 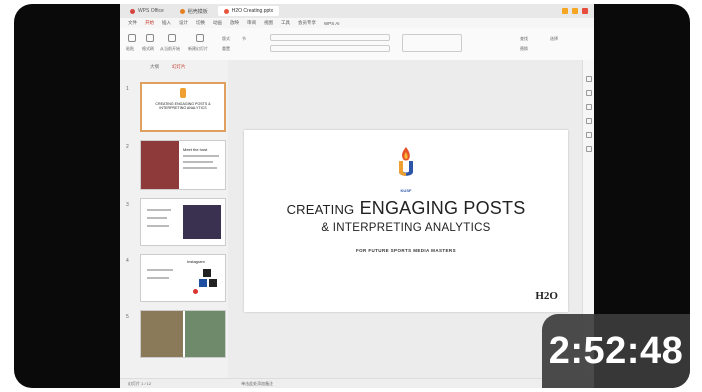 What do you see at coordinates (140, 383) in the screenshot?
I see `slide-counter: 幻灯片 1 / 12` at bounding box center [140, 383].